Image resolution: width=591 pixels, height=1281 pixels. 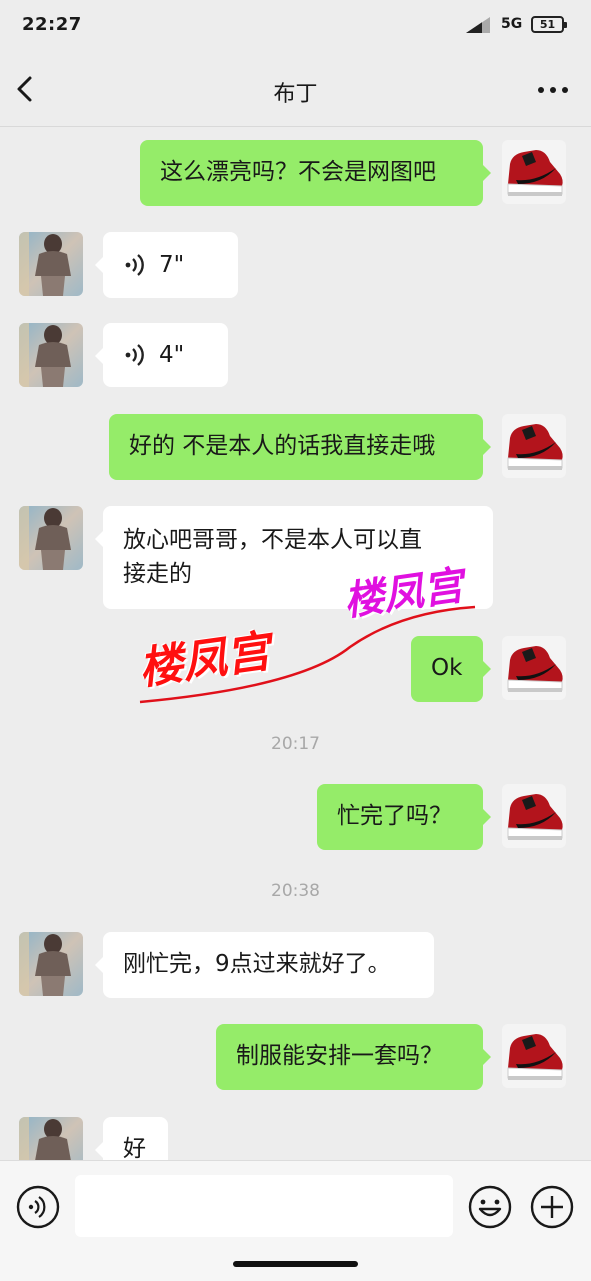 I want to click on voice-message-bubble: 7", so click(x=166, y=265).